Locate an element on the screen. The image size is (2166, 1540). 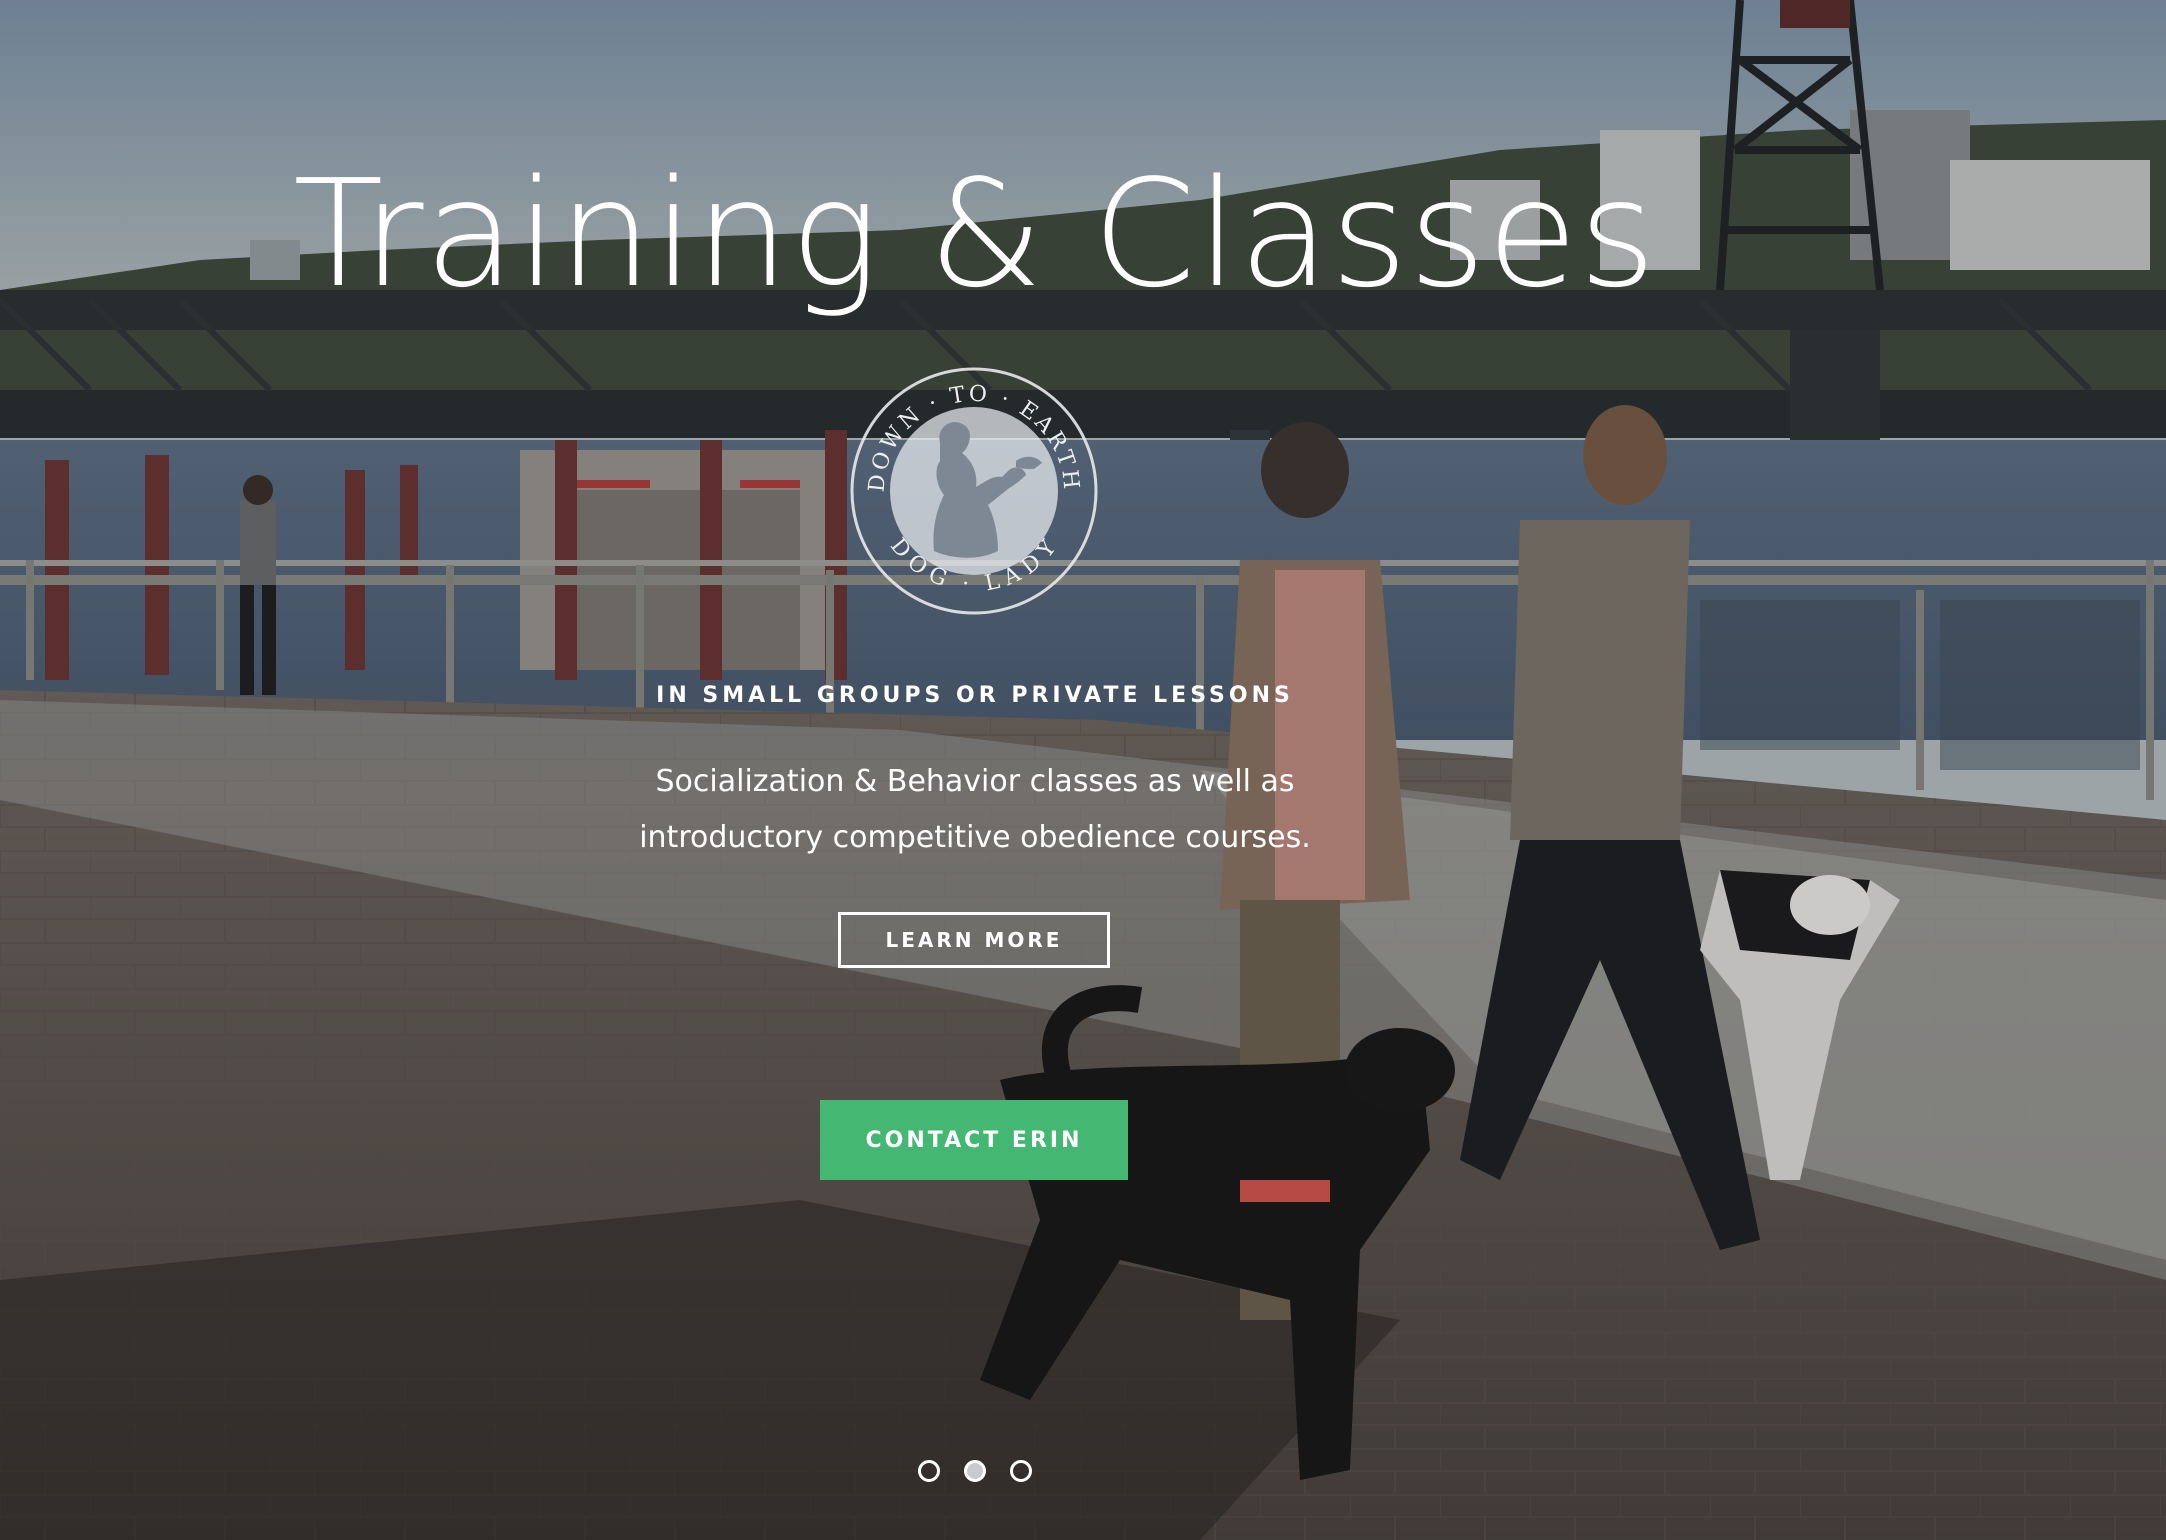
learn-more-button: LEARN MORE is located at coordinates (974, 940).